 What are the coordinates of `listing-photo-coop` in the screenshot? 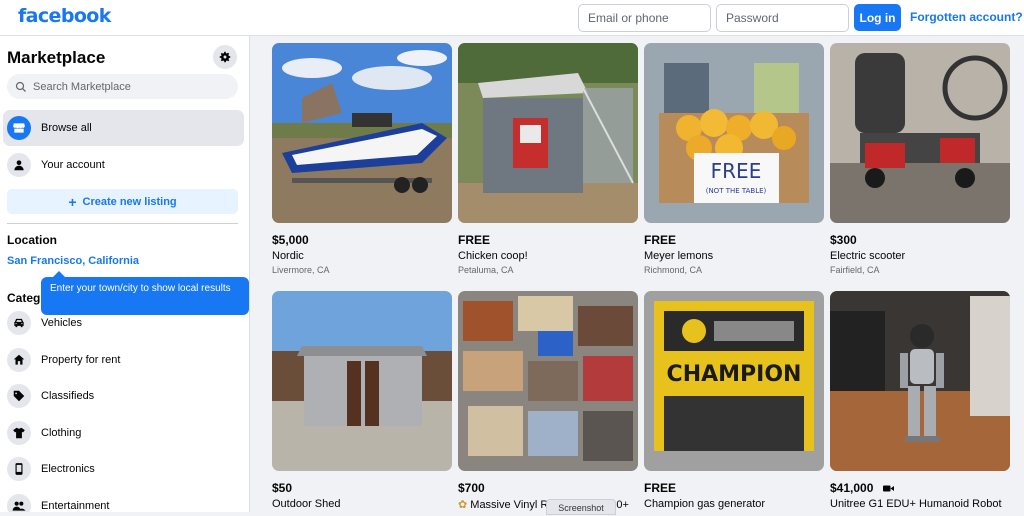 It's located at (548, 133).